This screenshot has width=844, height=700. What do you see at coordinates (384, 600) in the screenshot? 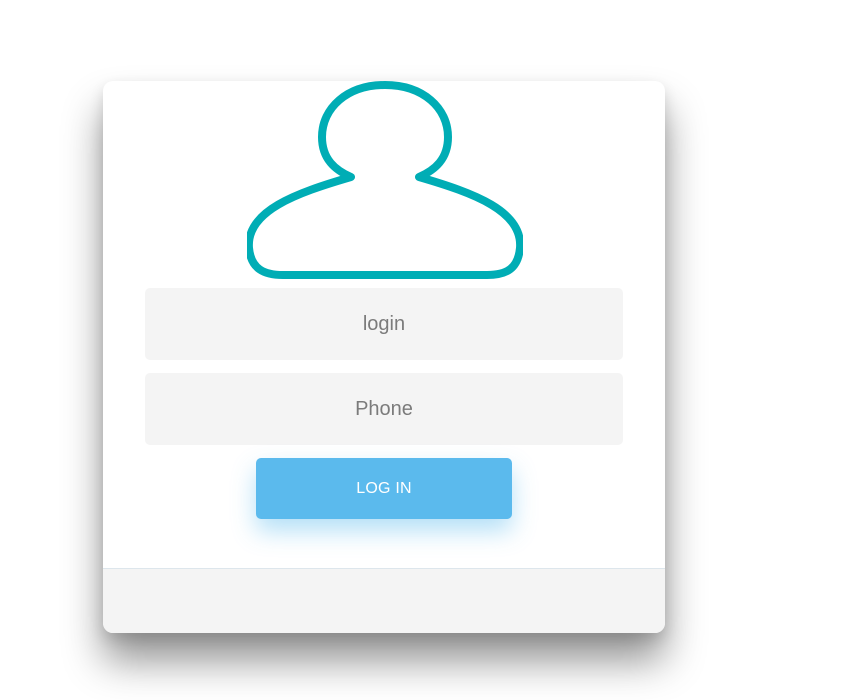
I see `card-footer` at bounding box center [384, 600].